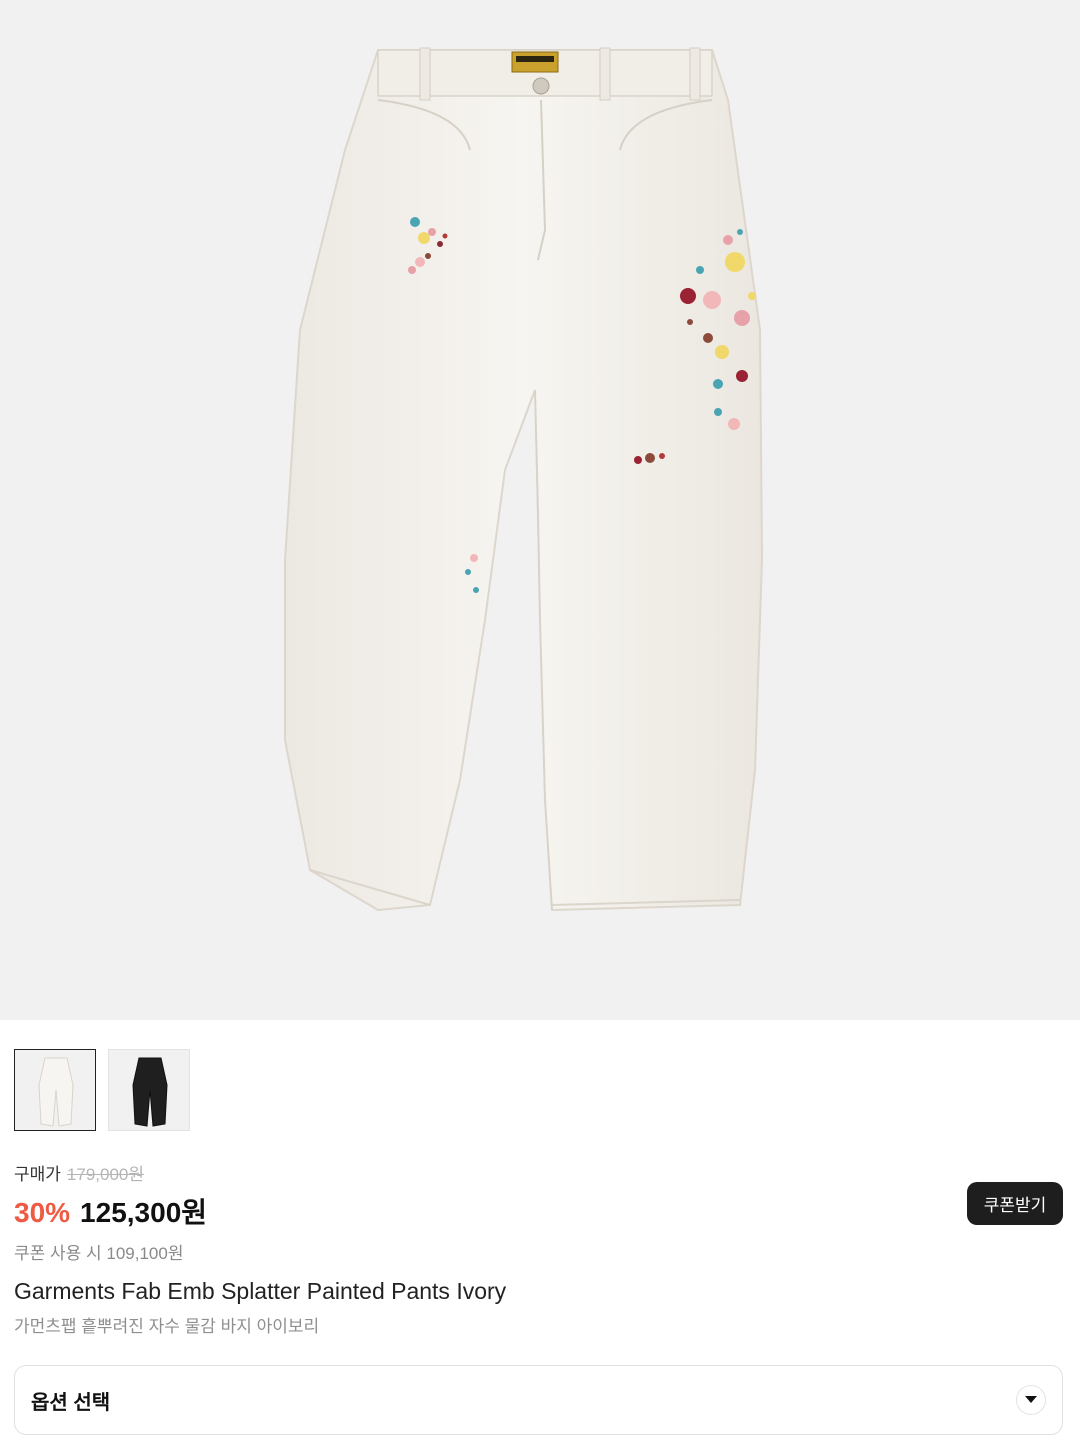 This screenshot has height=1440, width=1080. Describe the element at coordinates (105, 1174) in the screenshot. I see `original-price: 179,000원` at that location.